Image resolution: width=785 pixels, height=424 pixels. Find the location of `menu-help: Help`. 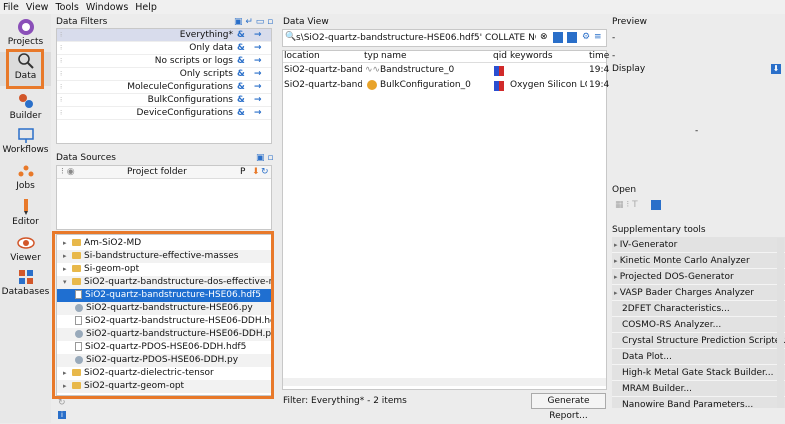

menu-help: Help is located at coordinates (146, 7).